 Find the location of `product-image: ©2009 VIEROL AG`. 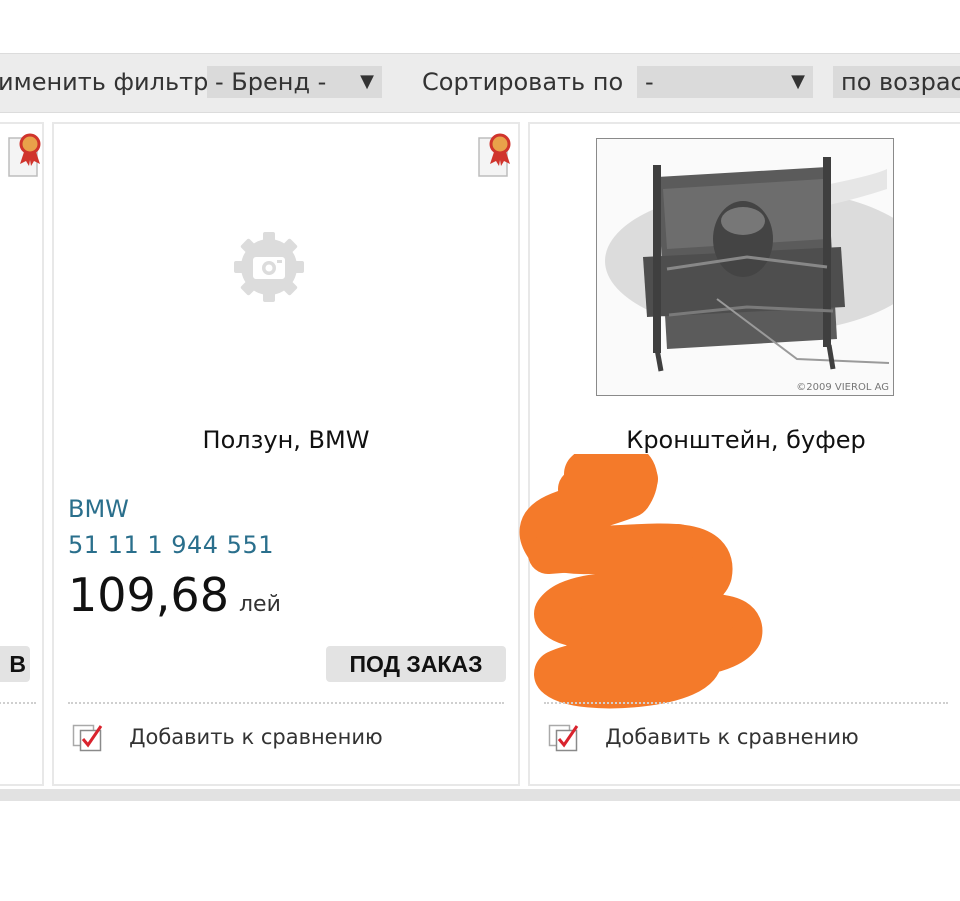

product-image: ©2009 VIEROL AG is located at coordinates (745, 267).